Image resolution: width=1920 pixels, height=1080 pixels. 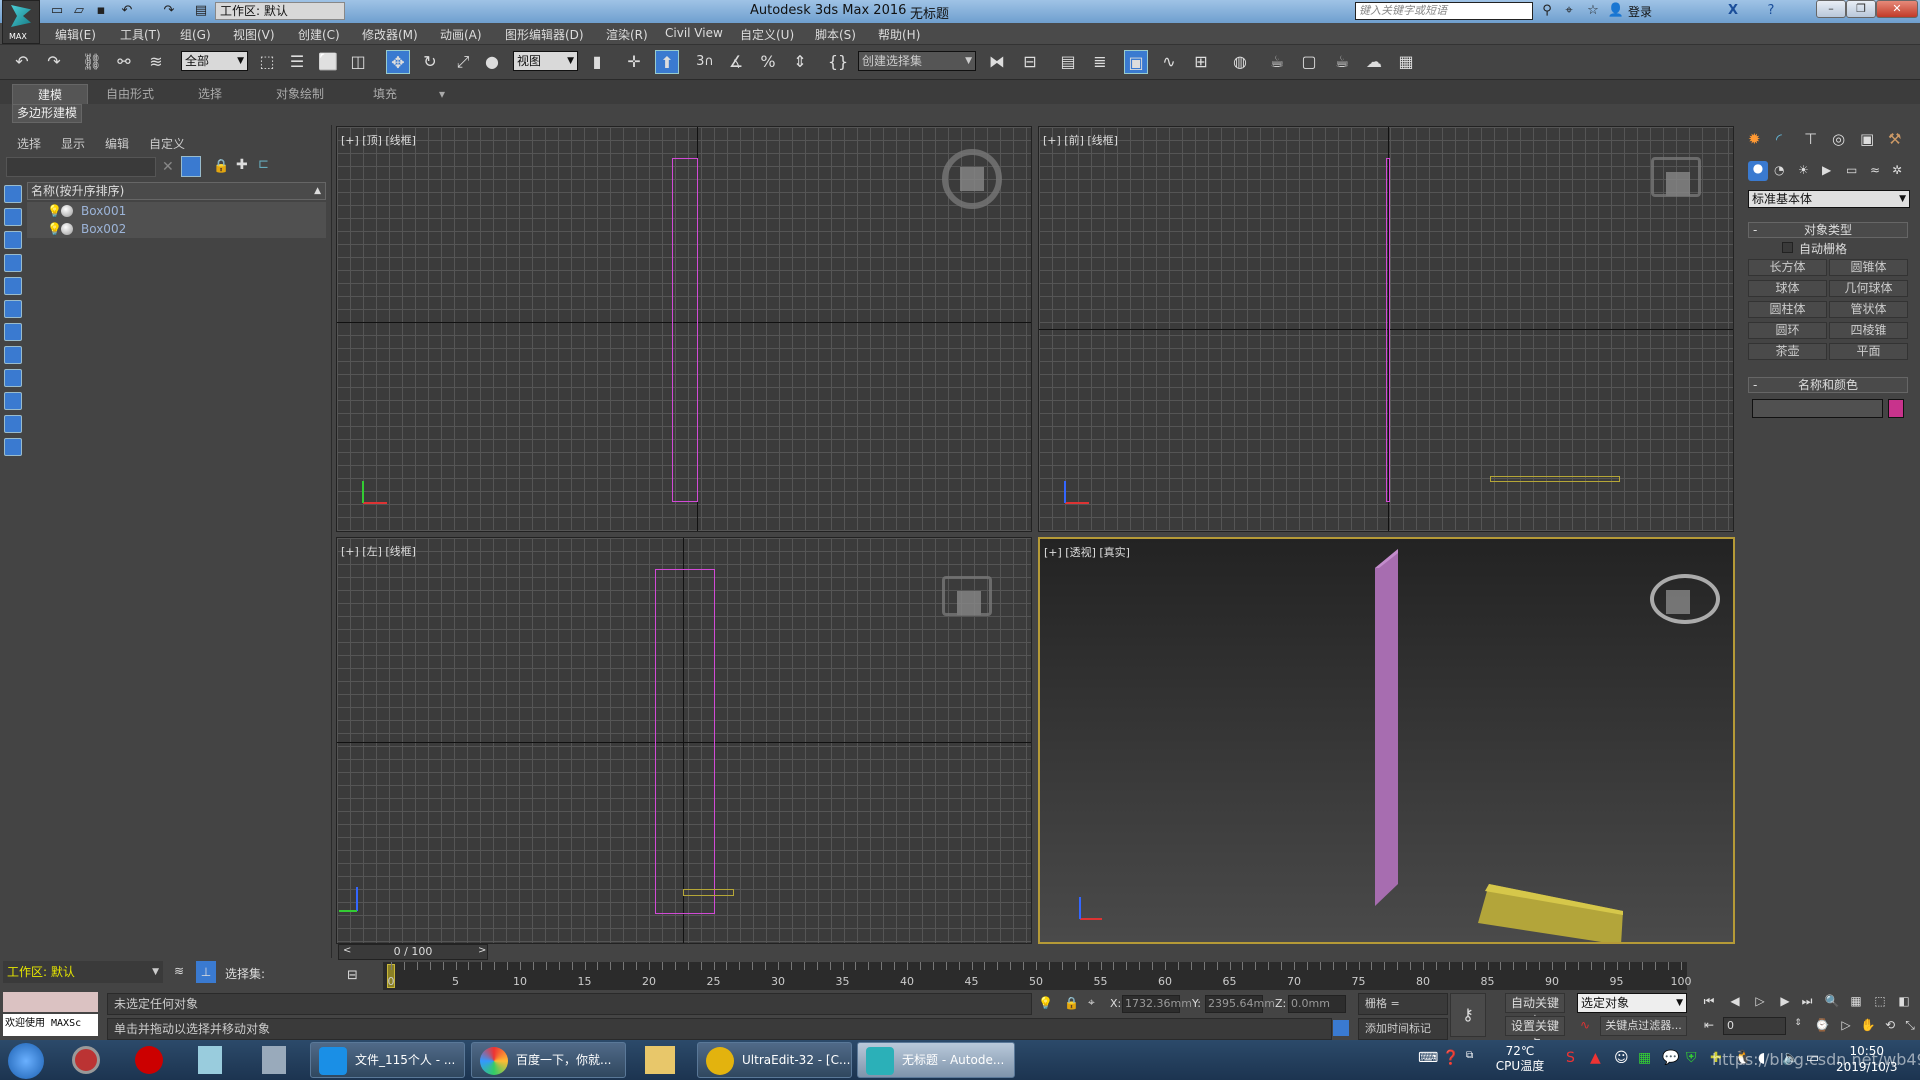 What do you see at coordinates (127, 11) in the screenshot?
I see `undo-icon: ↶` at bounding box center [127, 11].